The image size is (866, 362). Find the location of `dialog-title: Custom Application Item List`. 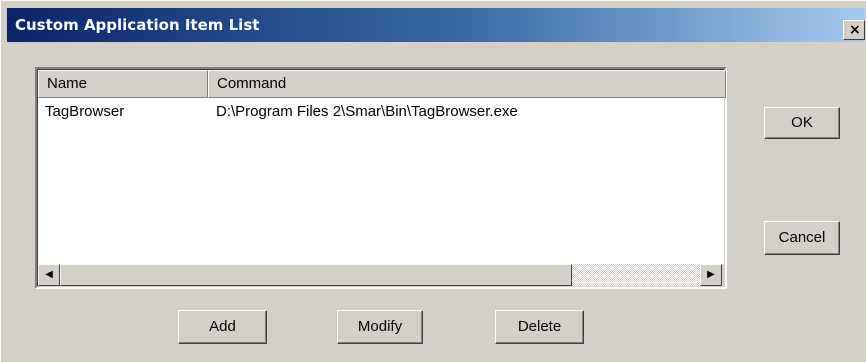

dialog-title: Custom Application Item List is located at coordinates (137, 25).